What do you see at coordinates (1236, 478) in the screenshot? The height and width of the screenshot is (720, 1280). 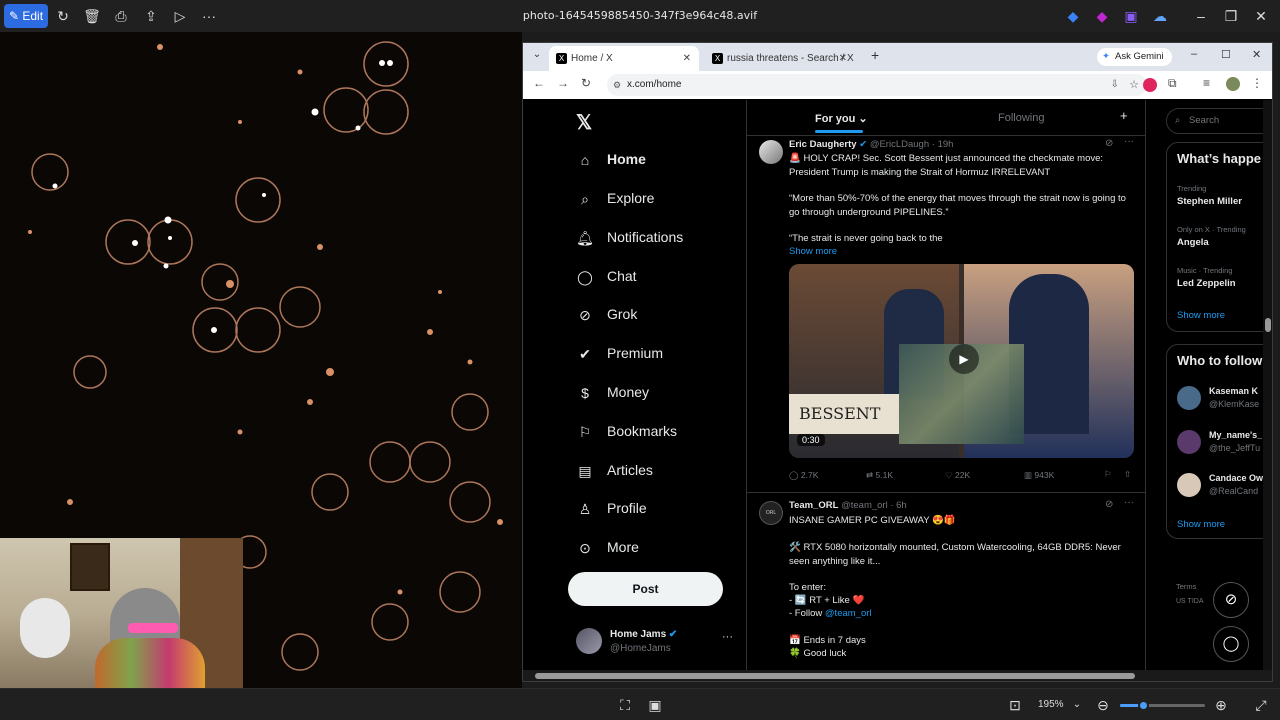 I see `follow-name: Candace Ow` at bounding box center [1236, 478].